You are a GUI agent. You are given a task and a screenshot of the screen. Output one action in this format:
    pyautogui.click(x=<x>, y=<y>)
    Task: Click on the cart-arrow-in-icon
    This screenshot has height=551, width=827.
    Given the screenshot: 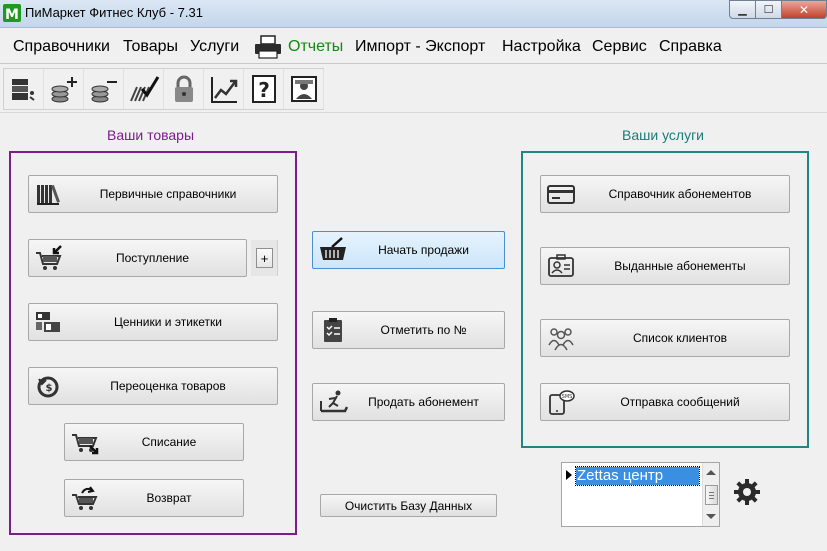 What is the action you would take?
    pyautogui.click(x=49, y=257)
    